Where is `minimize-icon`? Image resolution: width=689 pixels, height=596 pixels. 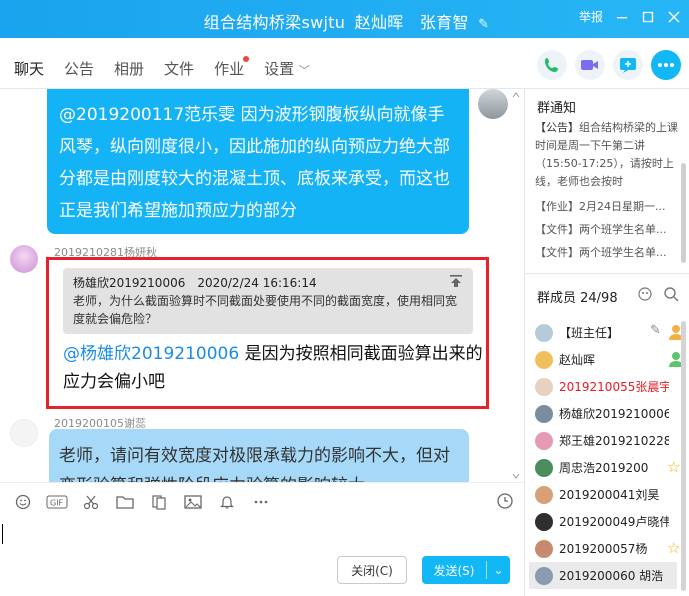 minimize-icon is located at coordinates (622, 17).